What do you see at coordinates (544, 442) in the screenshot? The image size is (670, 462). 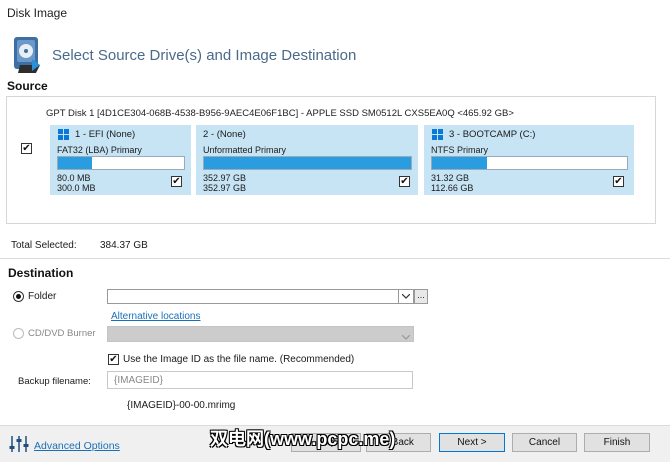 I see `cancel-button: Cancel` at bounding box center [544, 442].